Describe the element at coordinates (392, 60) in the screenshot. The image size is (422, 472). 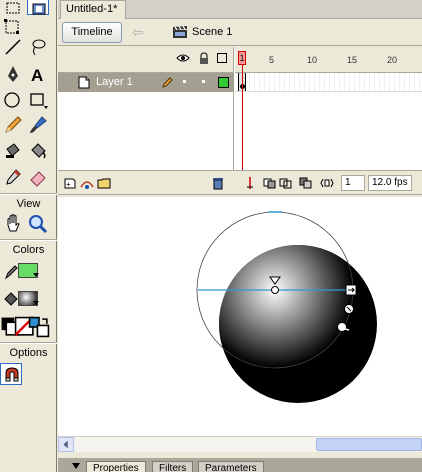
I see `ruler-number: 20` at that location.